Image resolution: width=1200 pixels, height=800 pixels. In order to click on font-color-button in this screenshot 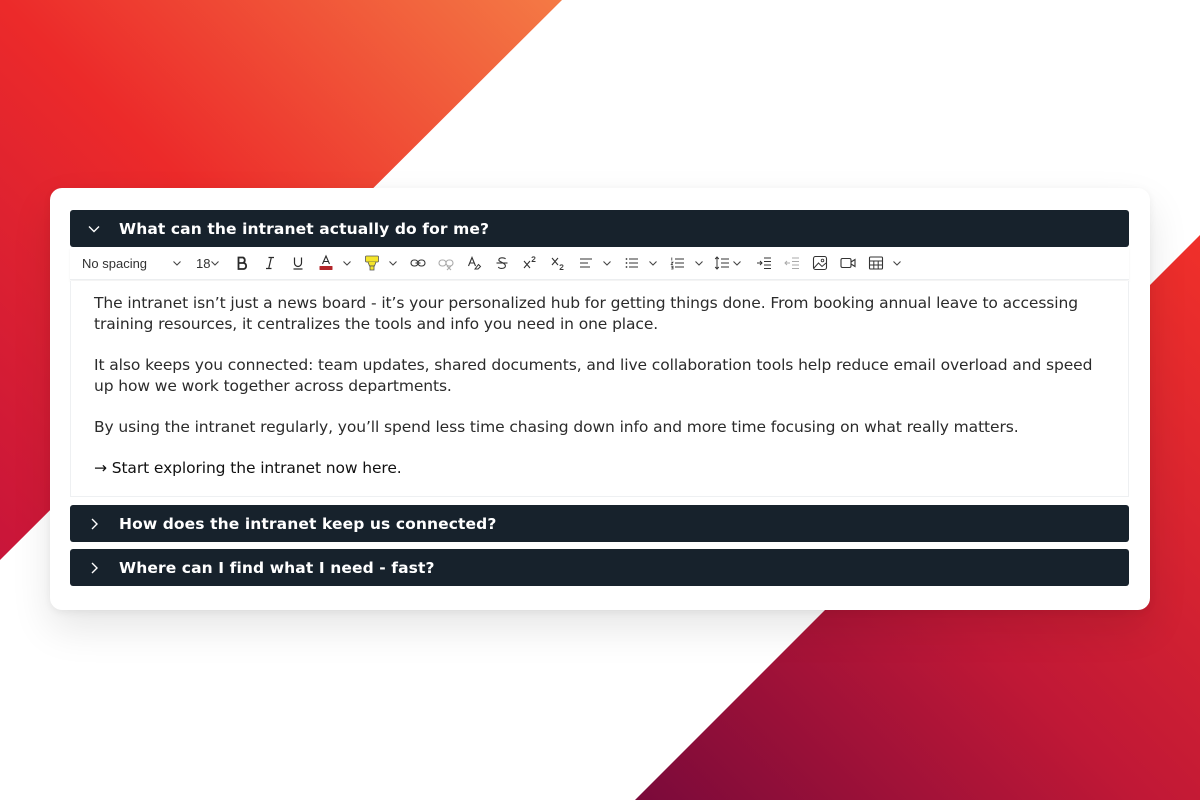, I will do `click(326, 263)`.